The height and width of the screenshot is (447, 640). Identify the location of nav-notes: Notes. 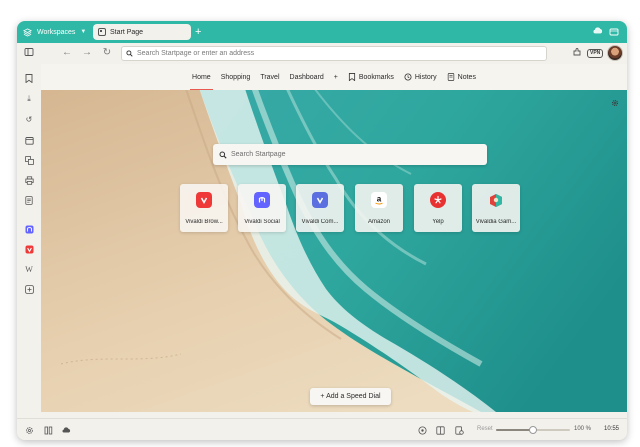
(461, 77).